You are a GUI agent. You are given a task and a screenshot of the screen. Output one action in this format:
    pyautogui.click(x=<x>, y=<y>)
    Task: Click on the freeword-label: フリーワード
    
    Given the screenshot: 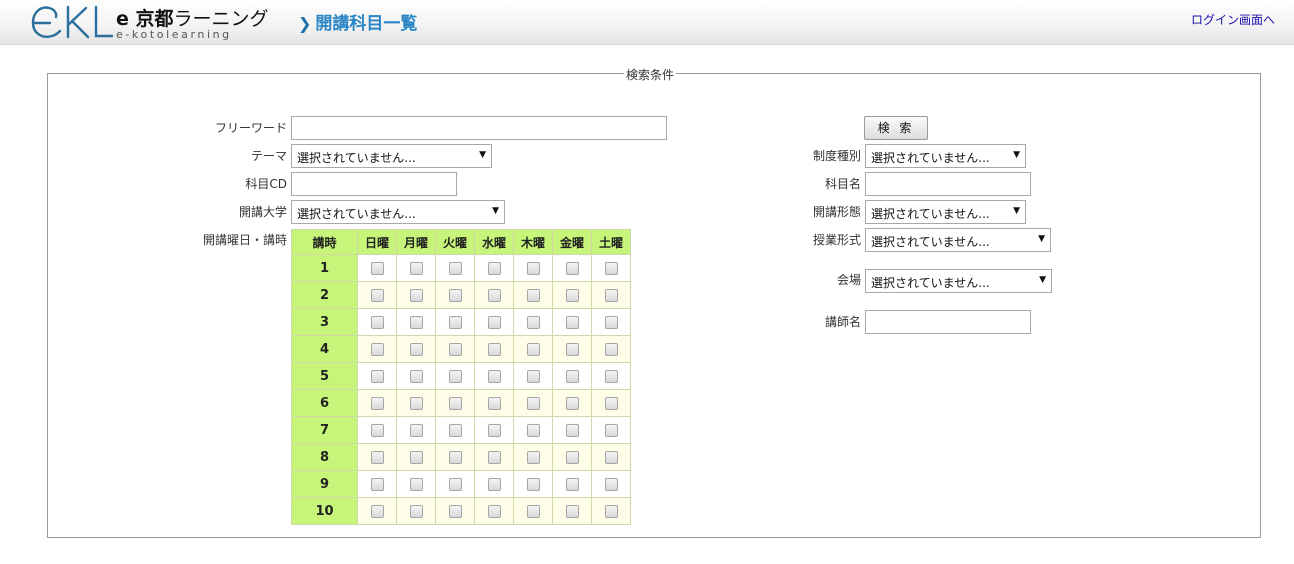 What is the action you would take?
    pyautogui.click(x=250, y=128)
    